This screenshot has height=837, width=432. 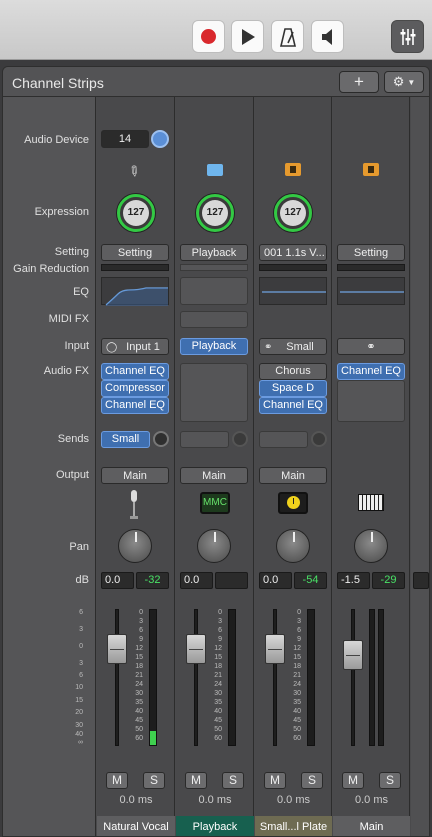 What do you see at coordinates (327, 36) in the screenshot?
I see `speaker-button` at bounding box center [327, 36].